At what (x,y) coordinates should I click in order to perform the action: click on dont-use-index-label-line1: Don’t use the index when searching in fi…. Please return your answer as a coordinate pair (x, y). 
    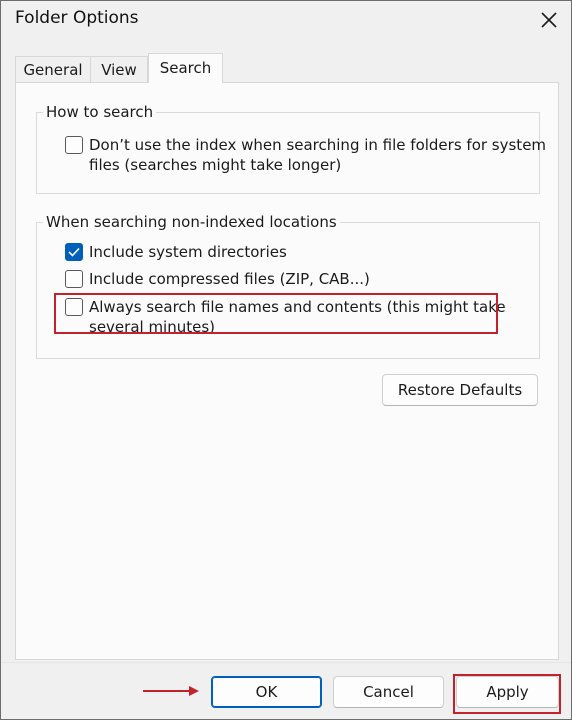
    Looking at the image, I should click on (318, 145).